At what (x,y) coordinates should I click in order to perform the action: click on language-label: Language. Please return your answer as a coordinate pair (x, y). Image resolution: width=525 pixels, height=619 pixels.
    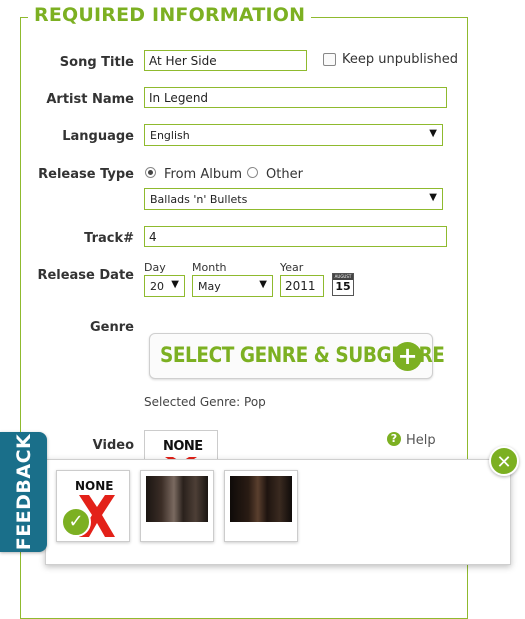
    Looking at the image, I should click on (98, 136).